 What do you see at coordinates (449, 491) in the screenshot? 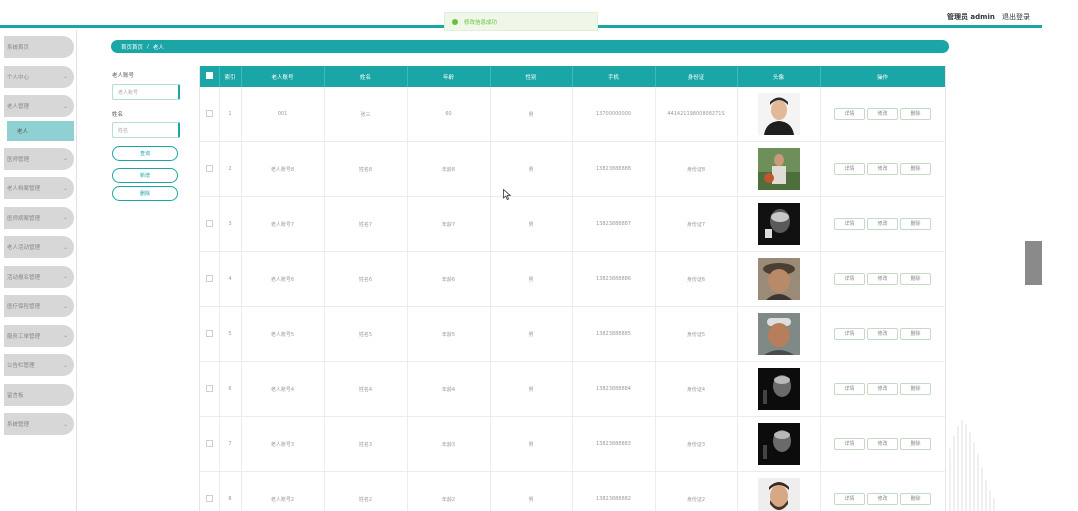
I see `cell-age: 年龄2` at bounding box center [449, 491].